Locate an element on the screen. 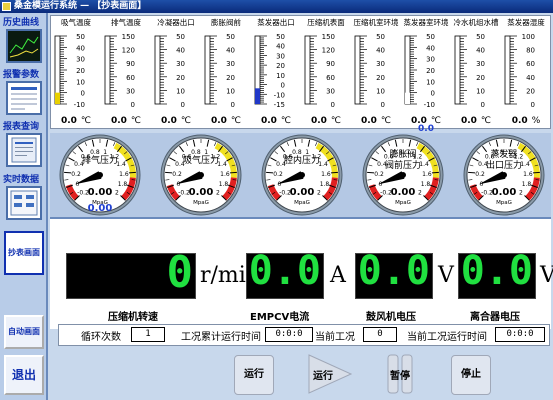  nav-history-curve-thumb is located at coordinates (24, 46).